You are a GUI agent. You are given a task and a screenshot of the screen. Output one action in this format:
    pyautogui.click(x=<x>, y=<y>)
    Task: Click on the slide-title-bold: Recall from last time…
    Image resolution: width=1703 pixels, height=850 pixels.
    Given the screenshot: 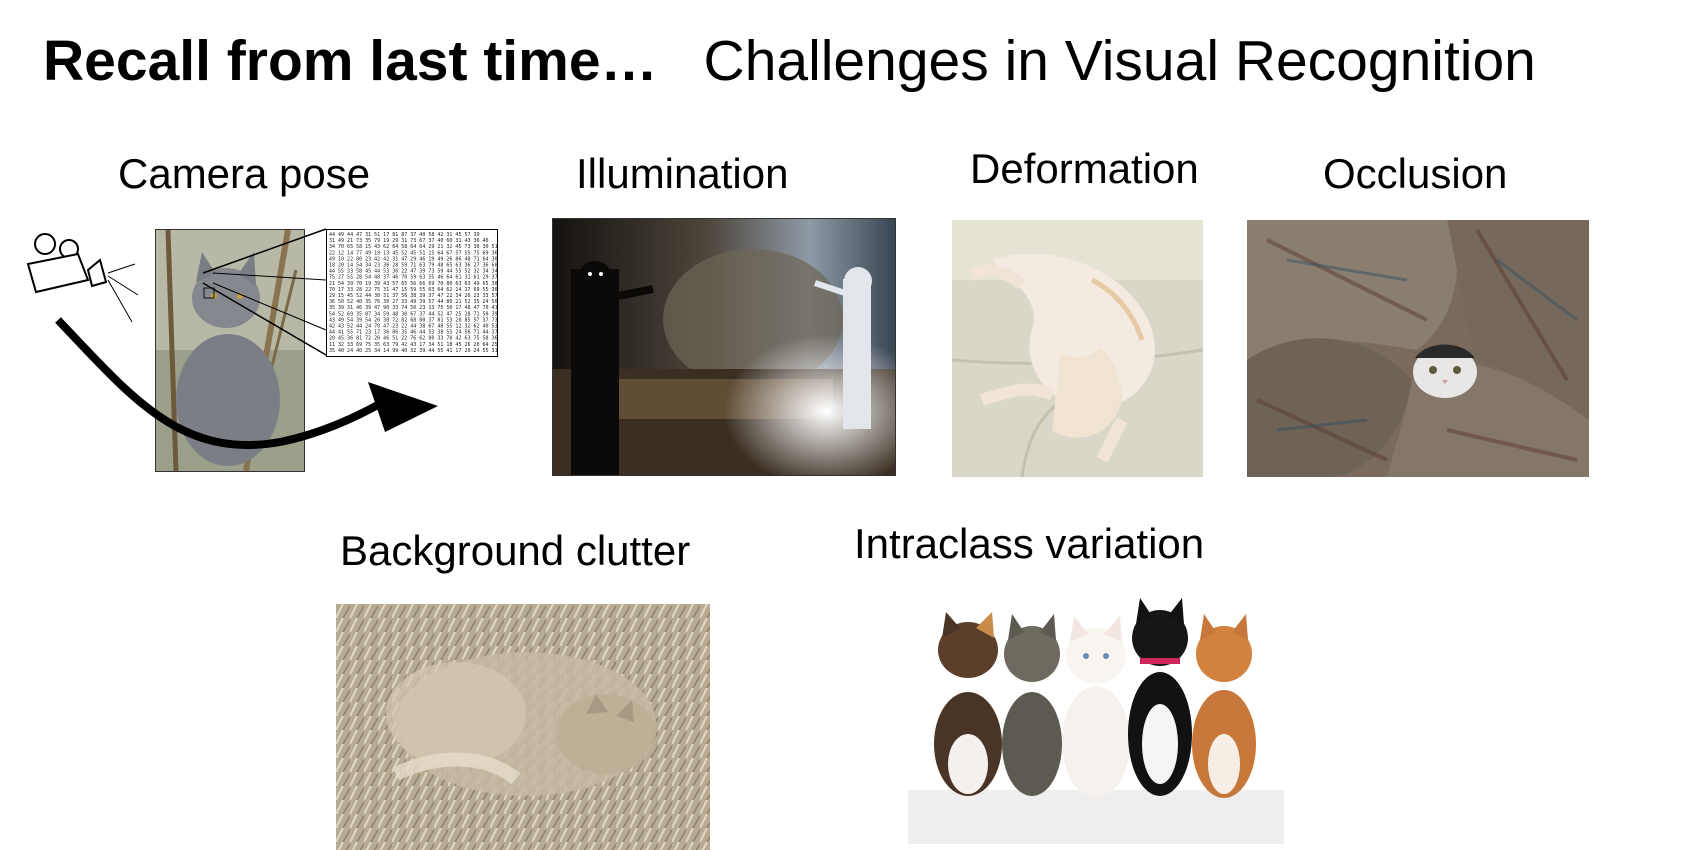 What is the action you would take?
    pyautogui.click(x=350, y=61)
    